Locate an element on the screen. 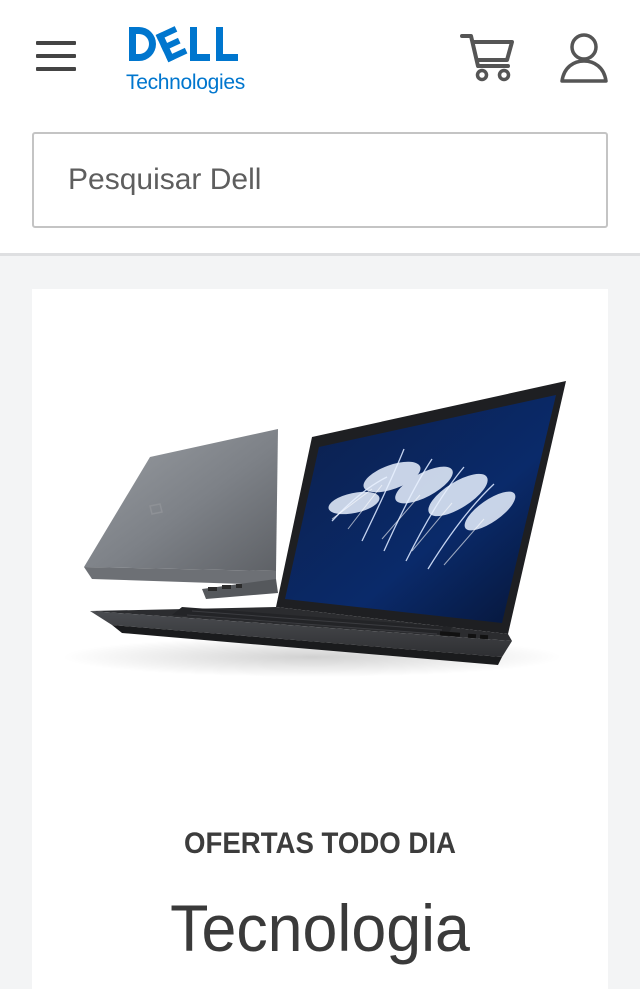 The image size is (640, 989). account-button is located at coordinates (584, 58).